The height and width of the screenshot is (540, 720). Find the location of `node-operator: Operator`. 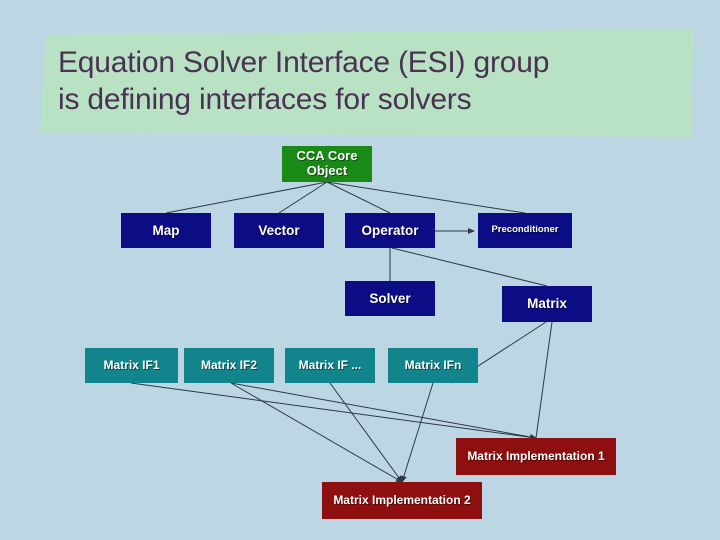

node-operator: Operator is located at coordinates (390, 230).